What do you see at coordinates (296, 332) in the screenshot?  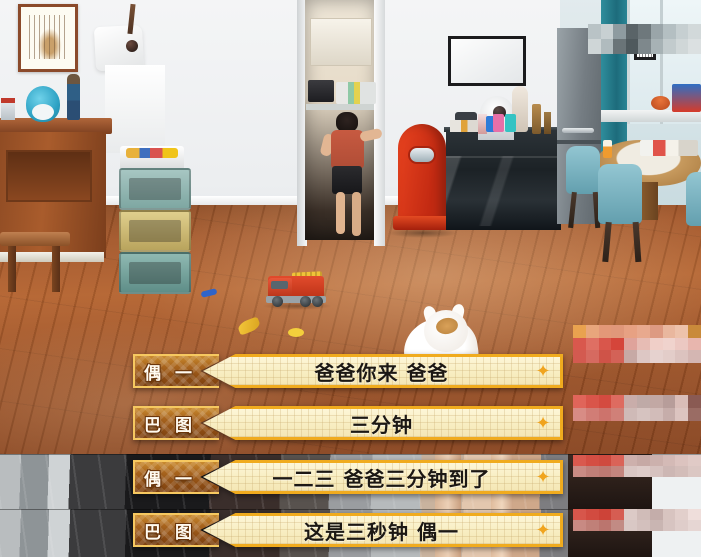 I see `yellow-disc-toy` at bounding box center [296, 332].